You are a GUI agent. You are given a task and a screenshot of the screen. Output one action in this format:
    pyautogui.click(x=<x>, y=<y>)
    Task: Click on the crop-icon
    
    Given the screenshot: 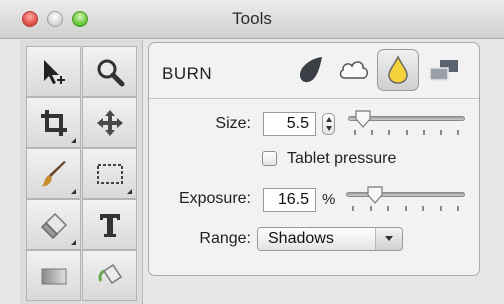 What is the action you would take?
    pyautogui.click(x=53, y=122)
    